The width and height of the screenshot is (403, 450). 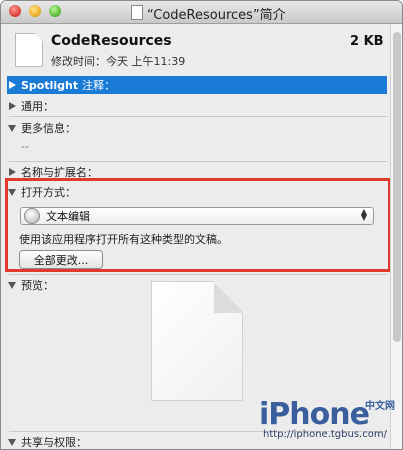 I want to click on section-open-with-label: 打开方式：, so click(x=48, y=192).